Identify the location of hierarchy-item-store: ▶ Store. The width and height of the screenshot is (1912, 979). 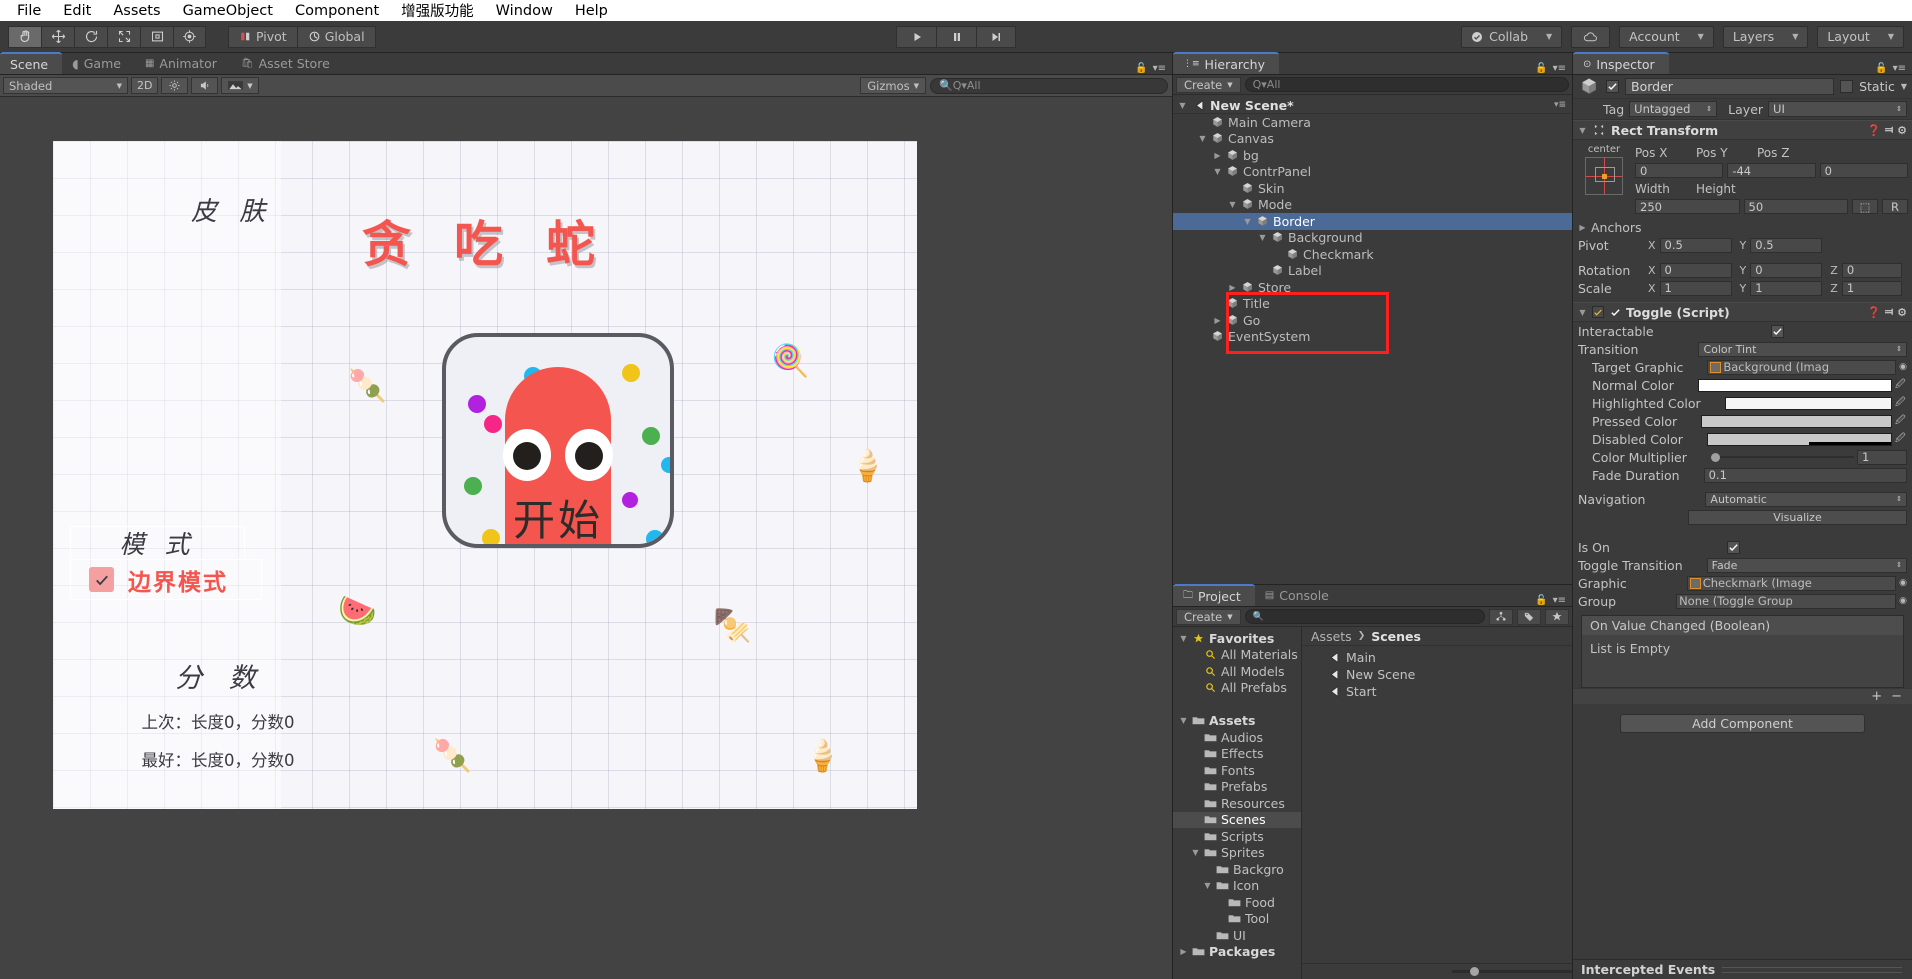
(1372, 287).